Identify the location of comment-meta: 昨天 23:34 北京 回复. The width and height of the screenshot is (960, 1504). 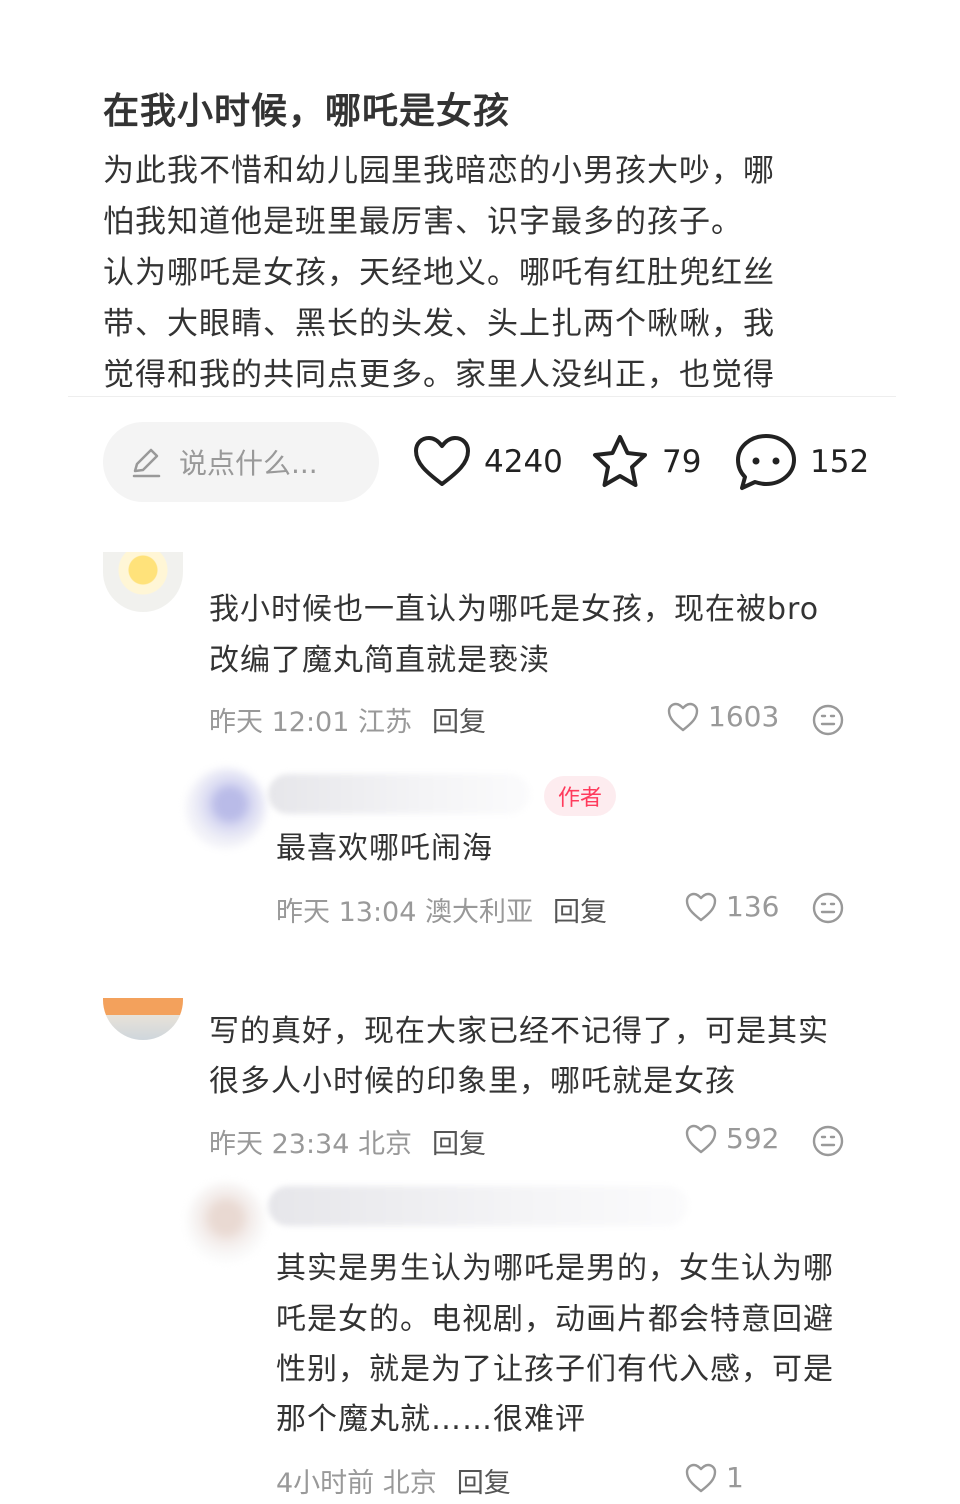
(347, 1141).